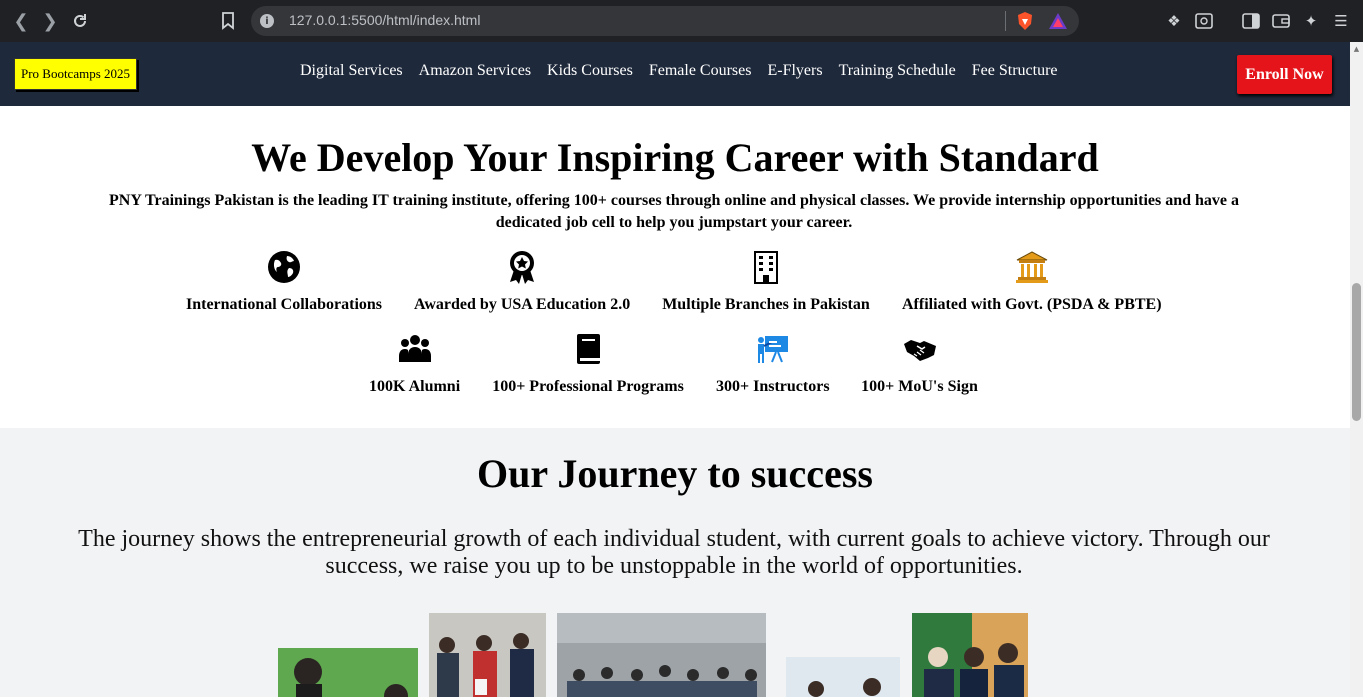 The image size is (1363, 697). I want to click on sidebar-icon, so click(1251, 21).